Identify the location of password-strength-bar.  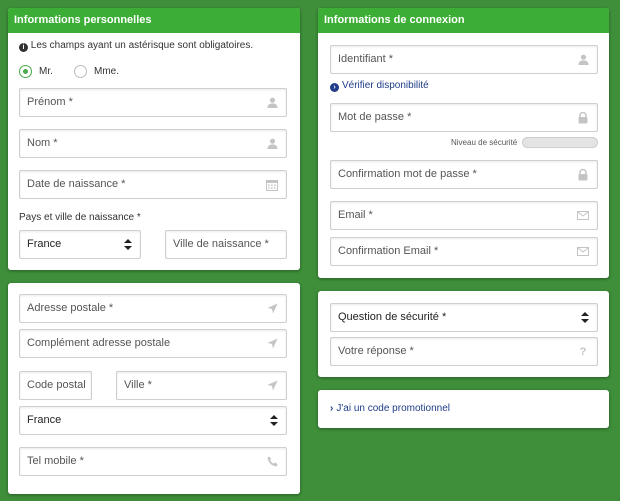
(560, 142).